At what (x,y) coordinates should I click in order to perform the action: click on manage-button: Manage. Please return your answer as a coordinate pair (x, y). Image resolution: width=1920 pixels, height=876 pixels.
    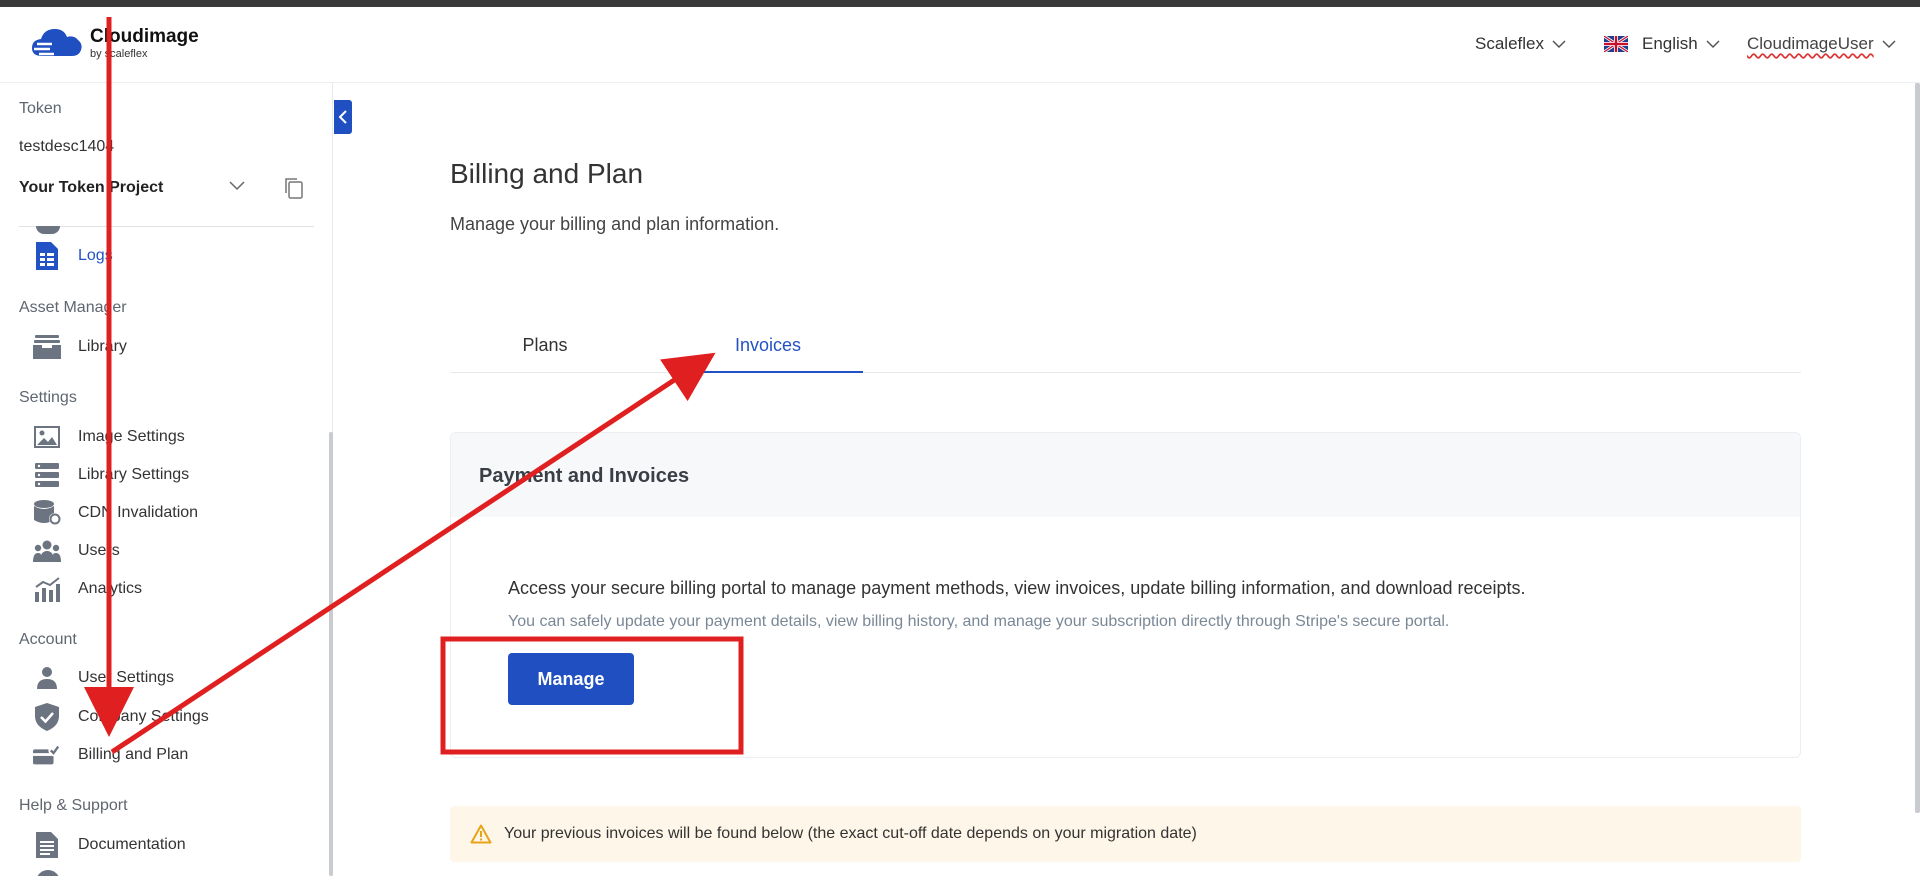
    Looking at the image, I should click on (571, 679).